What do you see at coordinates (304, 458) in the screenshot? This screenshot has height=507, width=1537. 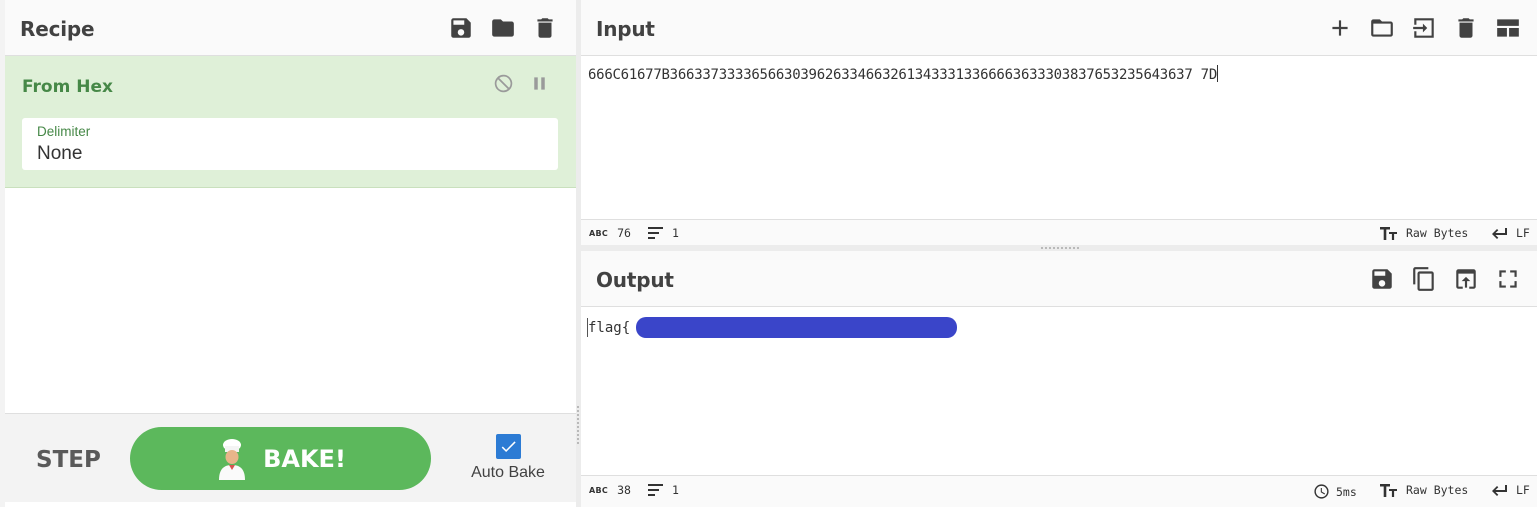 I see `bake-label: BAKE!` at bounding box center [304, 458].